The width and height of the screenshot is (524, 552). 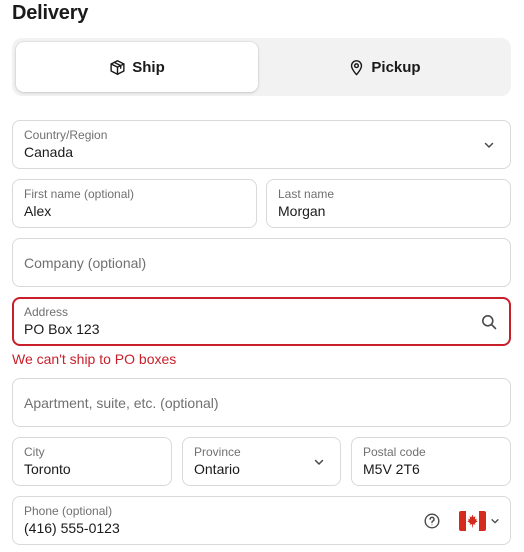 What do you see at coordinates (261, 262) in the screenshot?
I see `company-field: Company (optional)` at bounding box center [261, 262].